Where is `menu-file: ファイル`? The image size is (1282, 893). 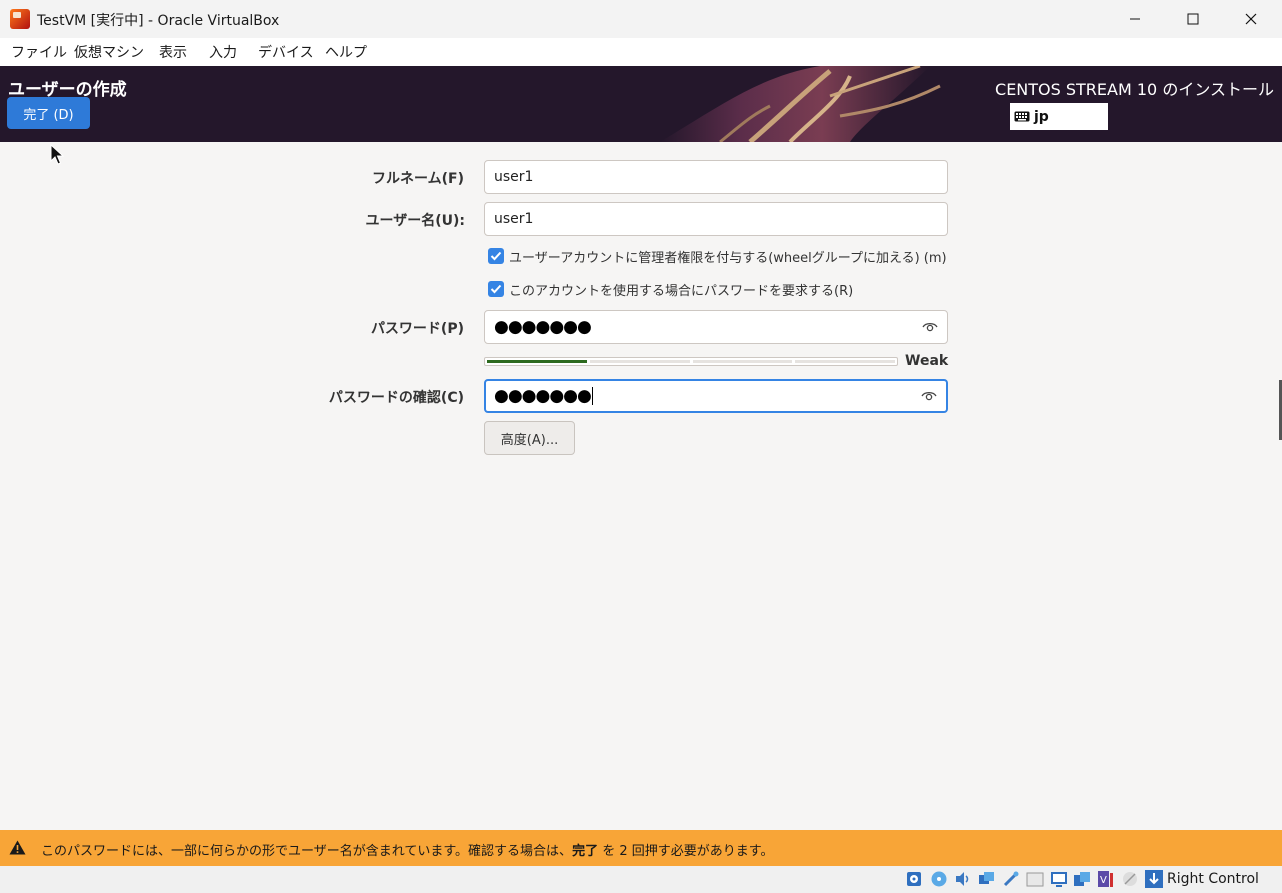
menu-file: ファイル is located at coordinates (39, 52).